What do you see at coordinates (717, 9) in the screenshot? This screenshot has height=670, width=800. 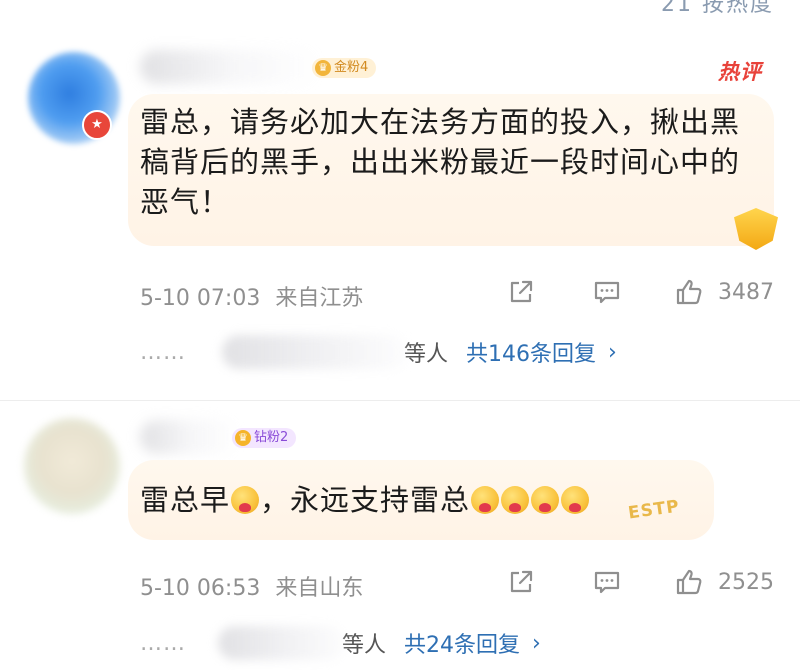 I see `sort-label: 21 按热度` at bounding box center [717, 9].